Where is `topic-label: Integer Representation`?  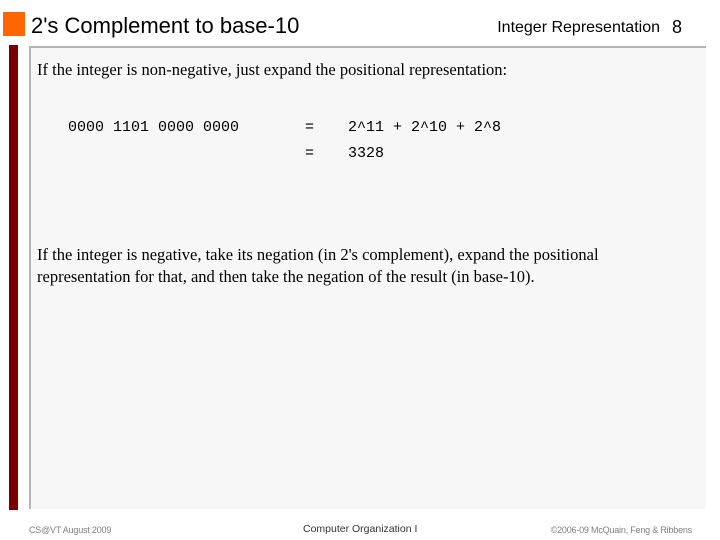 topic-label: Integer Representation is located at coordinates (578, 27).